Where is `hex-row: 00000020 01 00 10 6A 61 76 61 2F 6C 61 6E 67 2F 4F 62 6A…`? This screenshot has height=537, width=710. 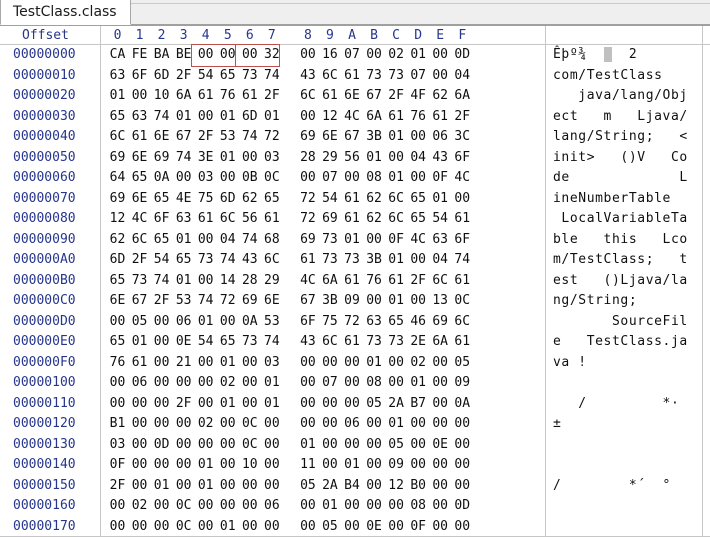
hex-row: 00000020 01 00 10 6A 61 76 61 2F 6C 61 6E 67 2F 4F 62 6A… is located at coordinates (355, 96).